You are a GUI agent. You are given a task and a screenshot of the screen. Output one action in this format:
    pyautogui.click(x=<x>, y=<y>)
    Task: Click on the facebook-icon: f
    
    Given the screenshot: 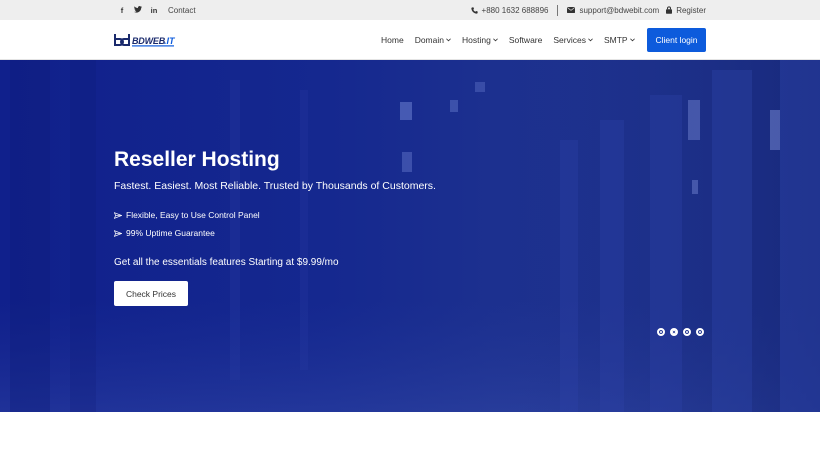 What is the action you would take?
    pyautogui.click(x=122, y=10)
    